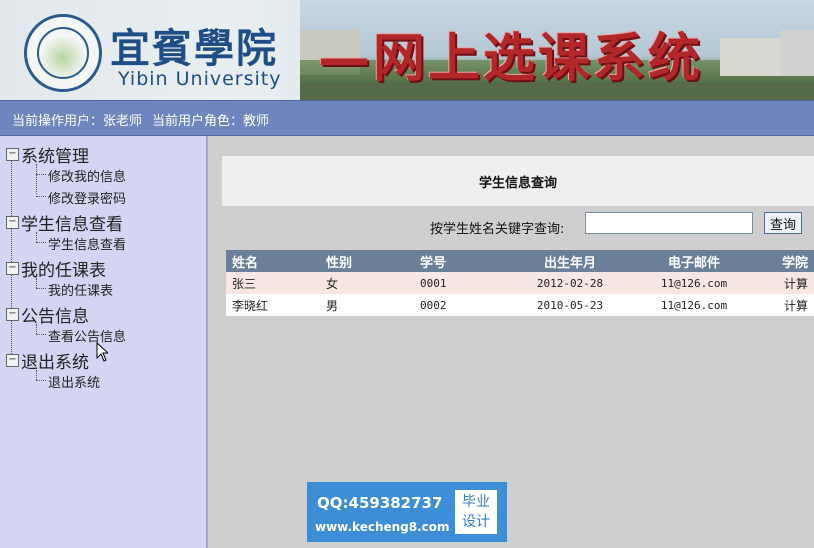 The height and width of the screenshot is (548, 814). What do you see at coordinates (497, 229) in the screenshot?
I see `search-label: 按学生姓名关键字查询:` at bounding box center [497, 229].